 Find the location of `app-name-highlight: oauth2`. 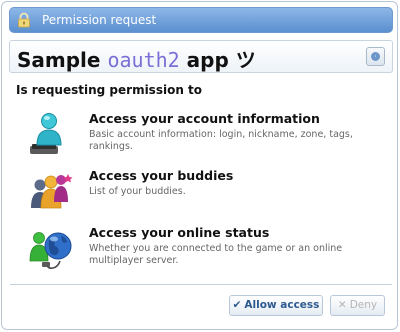

app-name-highlight: oauth2 is located at coordinates (143, 60).